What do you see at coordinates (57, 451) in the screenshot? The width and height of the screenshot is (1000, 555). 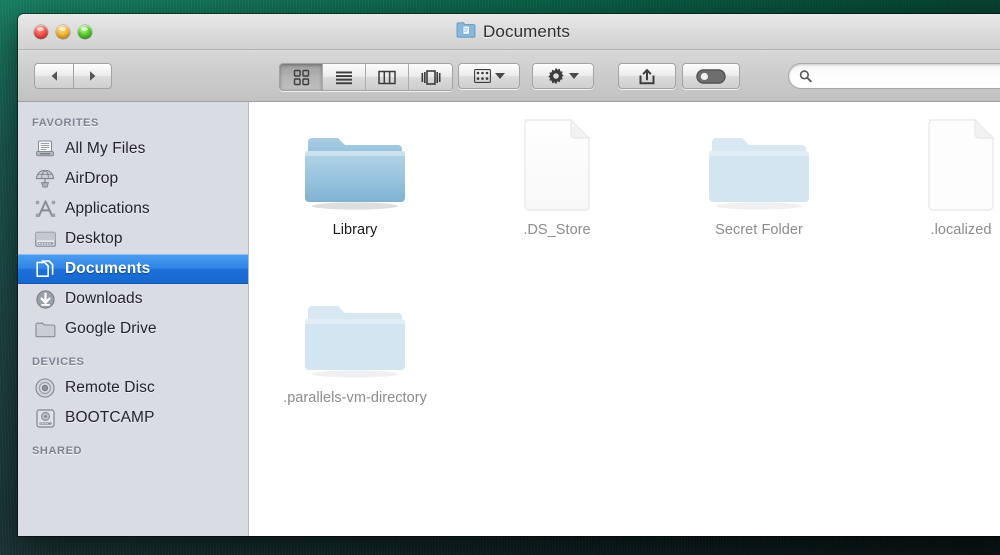 I see `sidebar-section-shared-header: SHARED` at bounding box center [57, 451].